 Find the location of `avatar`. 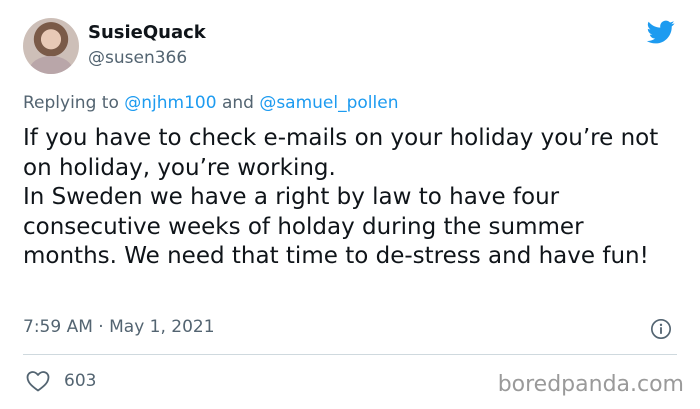

avatar is located at coordinates (51, 46).